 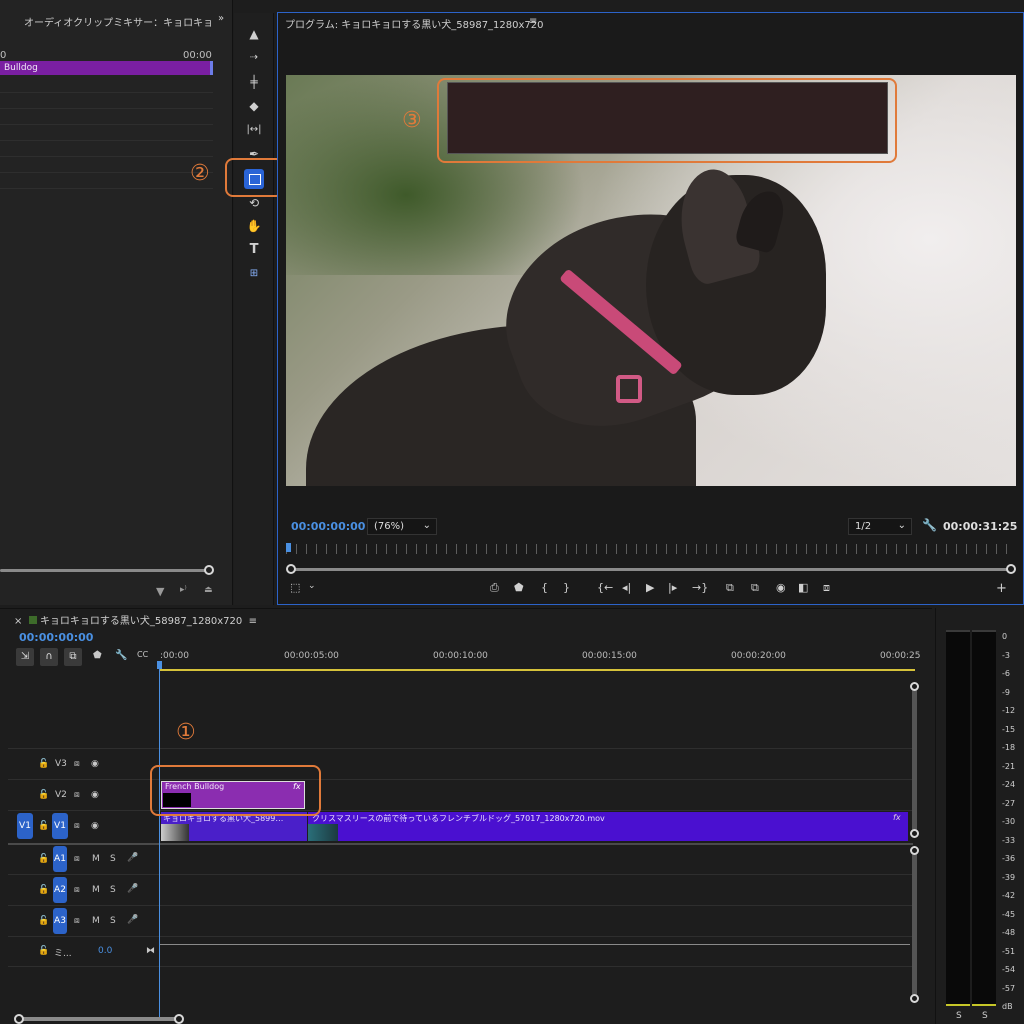 I want to click on timeline-playhead-line, so click(x=159, y=842).